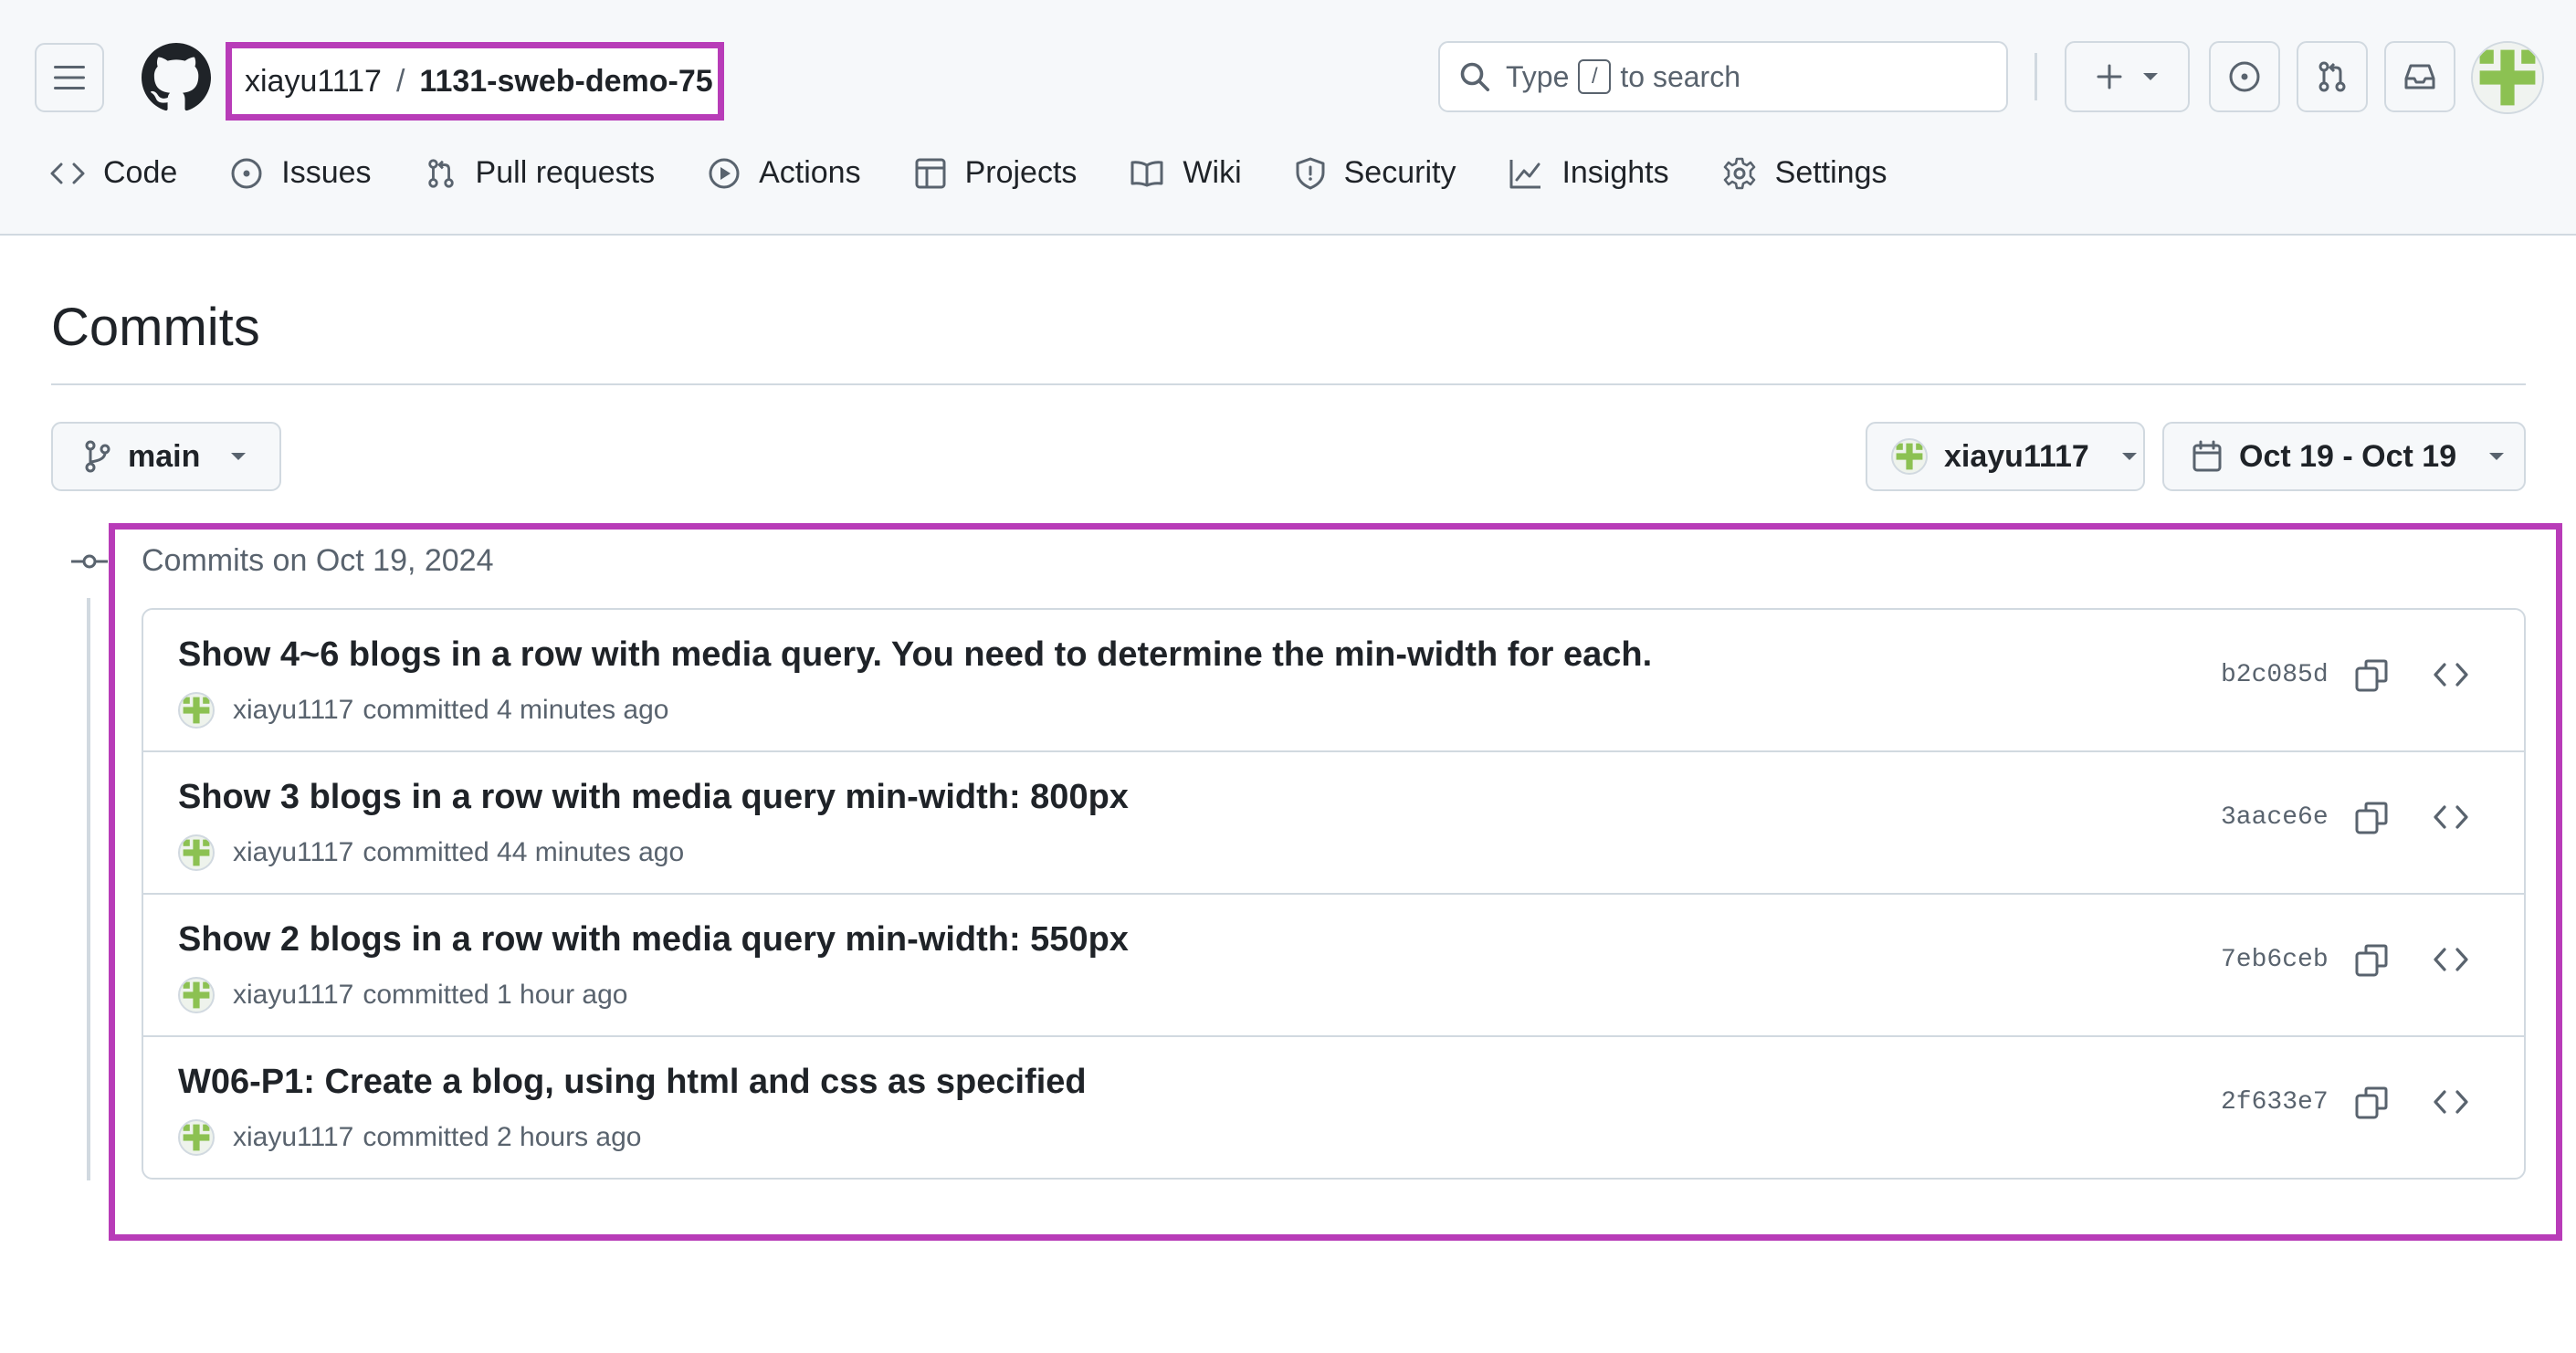  I want to click on tab-settings-label: Settings, so click(1830, 173).